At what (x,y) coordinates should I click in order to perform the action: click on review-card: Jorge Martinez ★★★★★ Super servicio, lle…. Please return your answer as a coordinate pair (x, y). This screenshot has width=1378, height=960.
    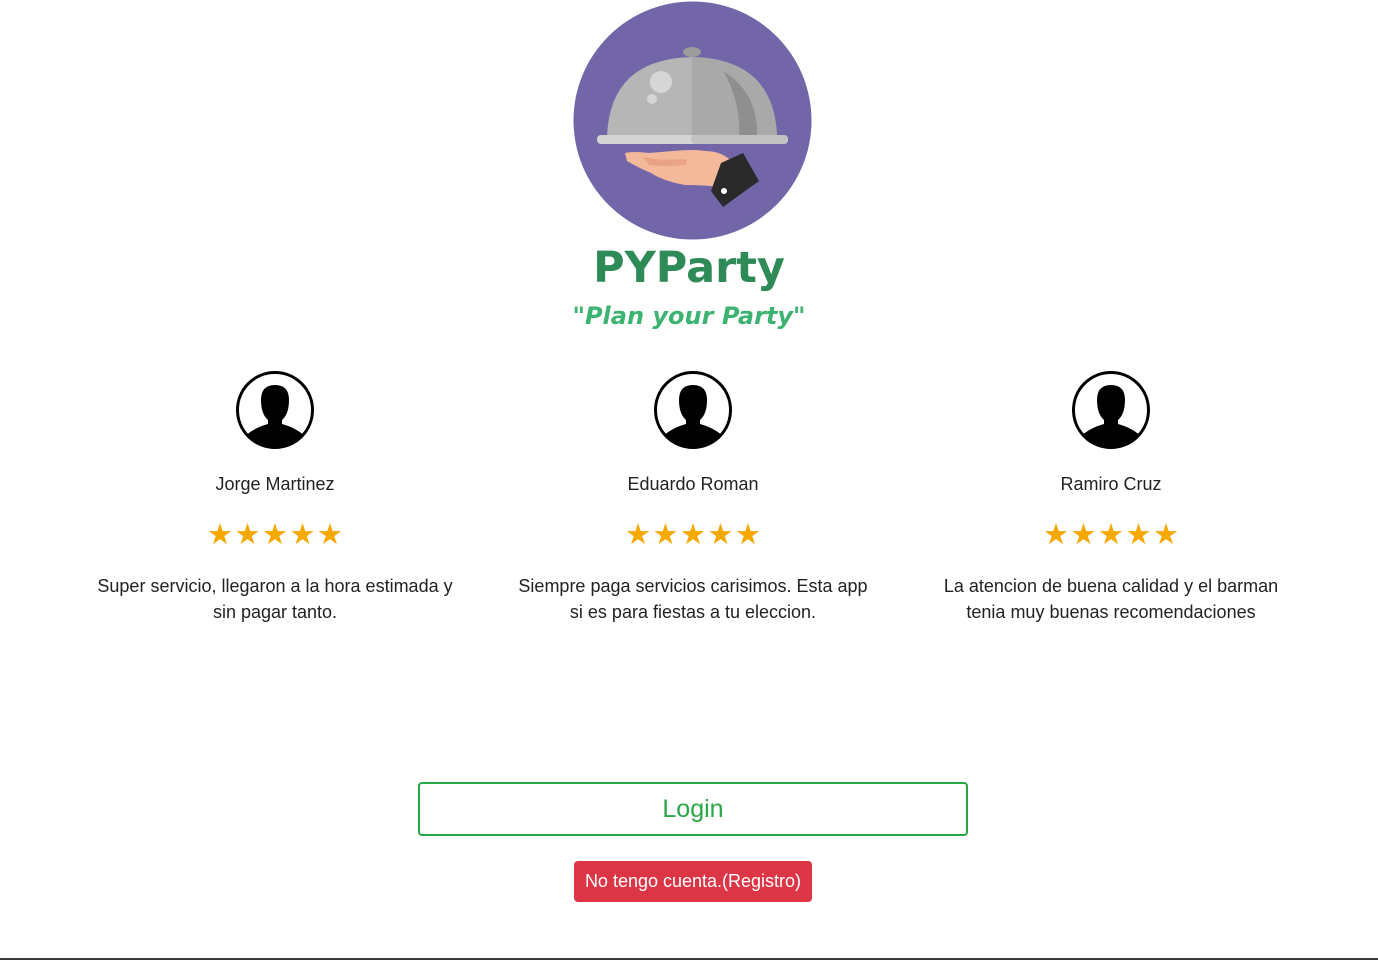
    Looking at the image, I should click on (275, 497).